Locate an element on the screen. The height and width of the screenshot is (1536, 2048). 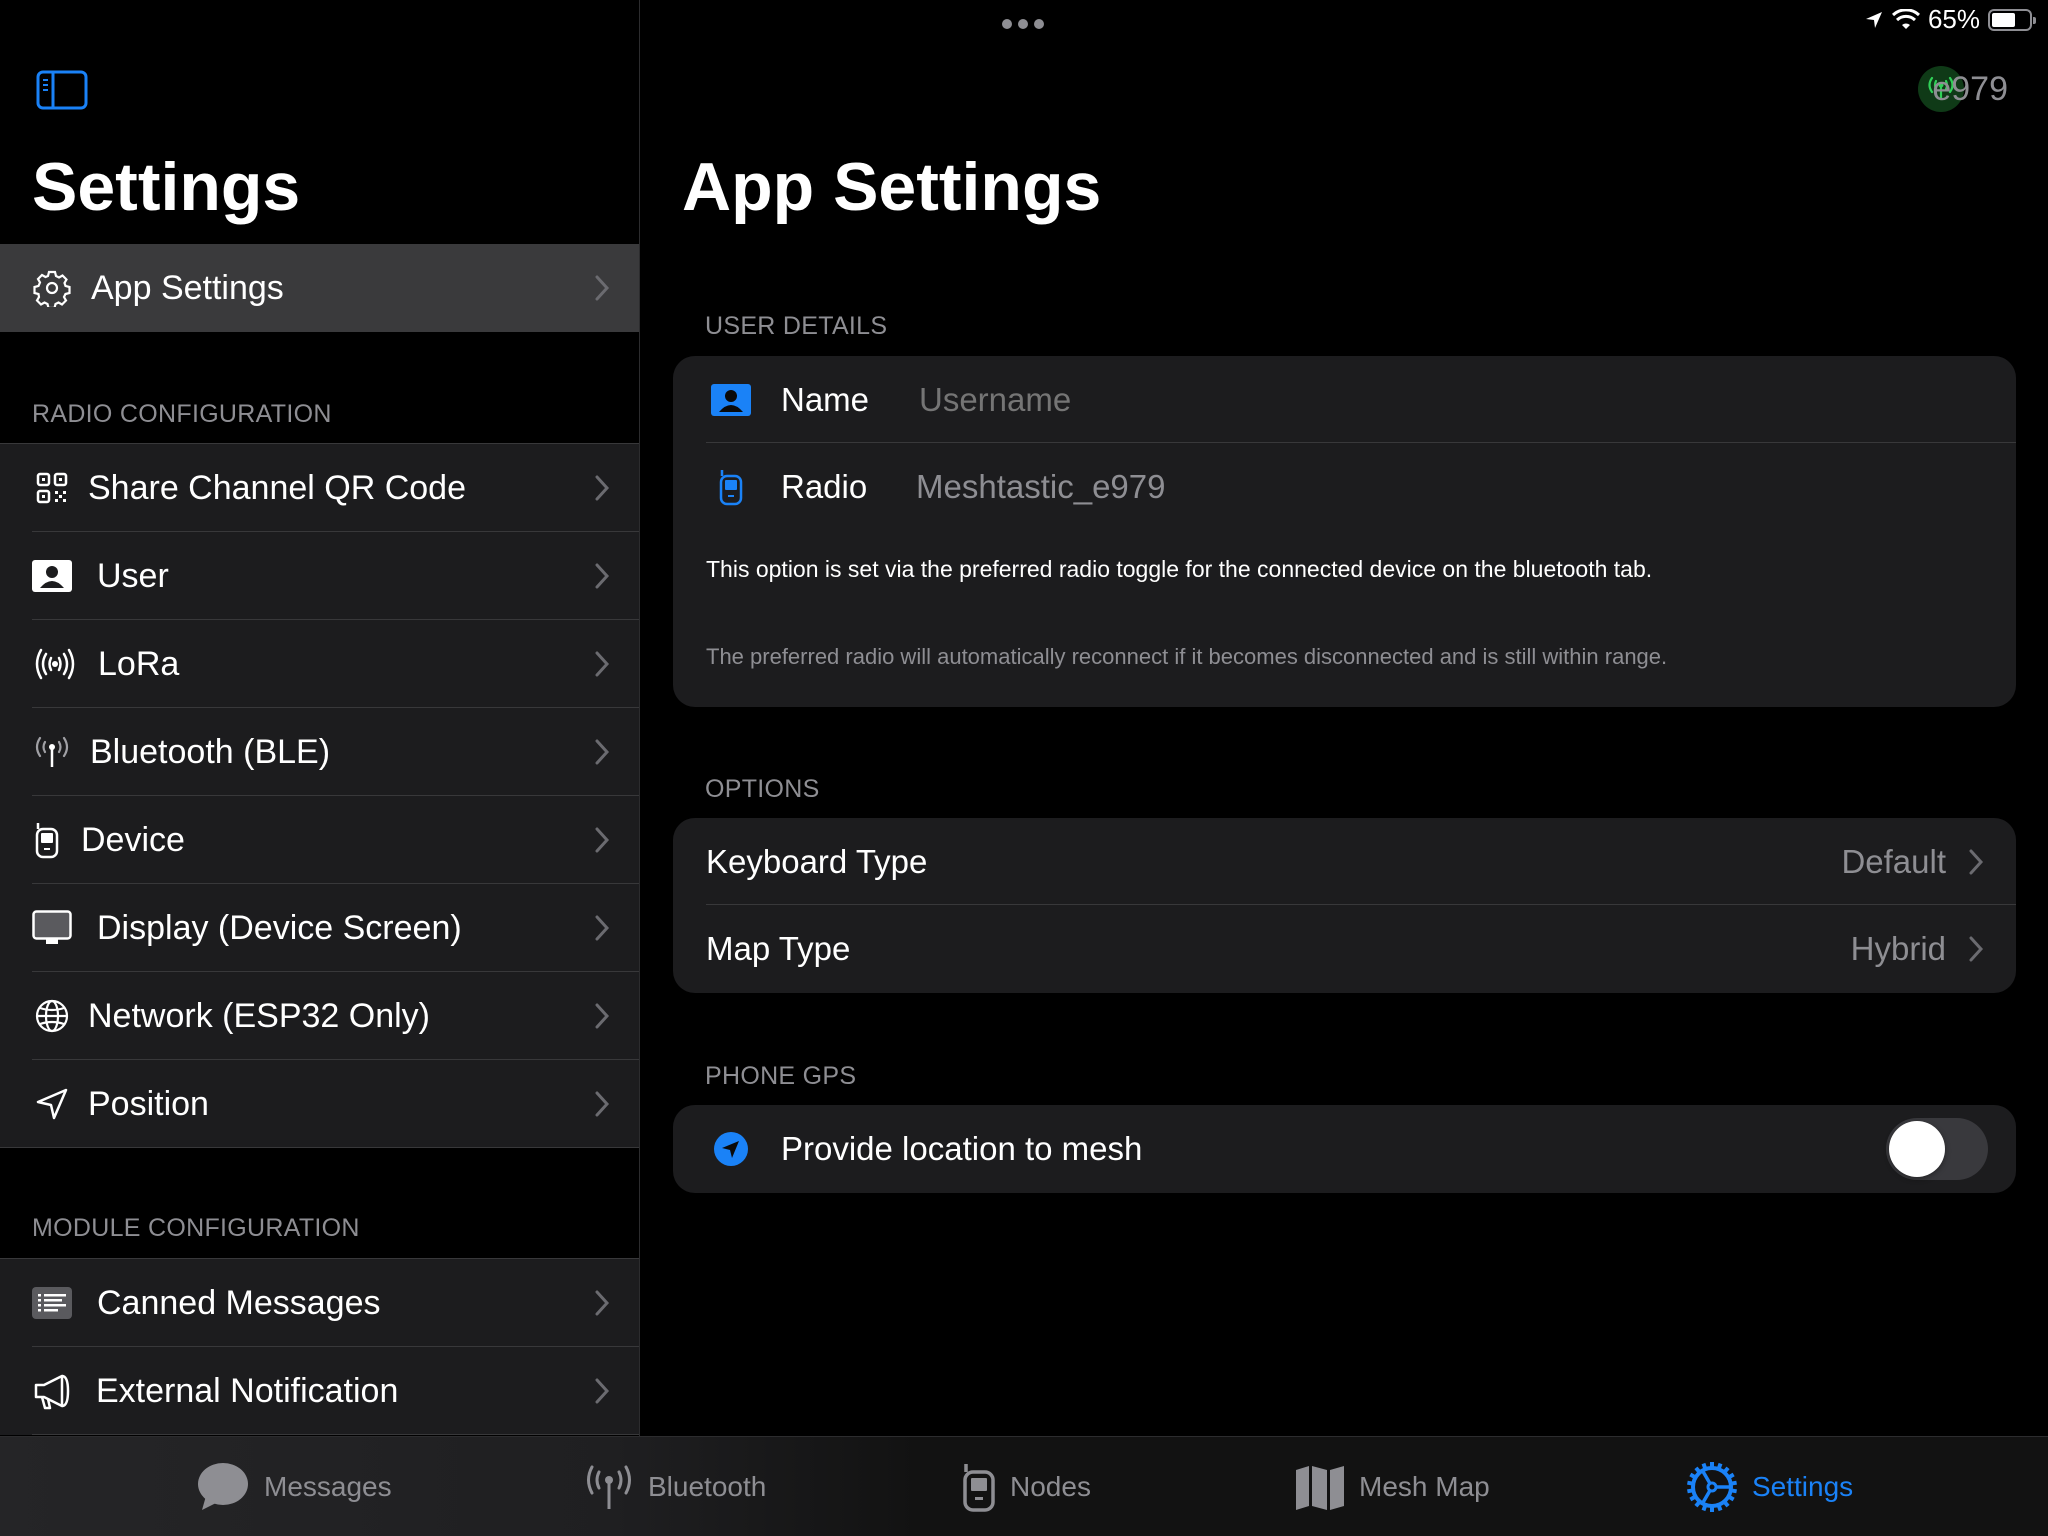
name-label: Name is located at coordinates (825, 399).